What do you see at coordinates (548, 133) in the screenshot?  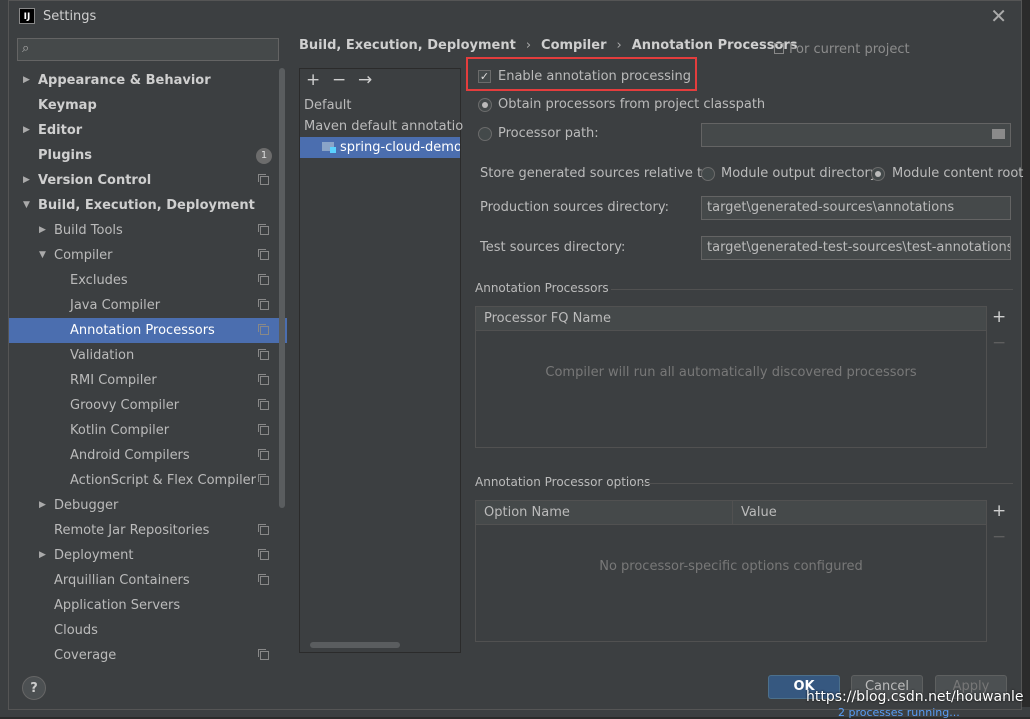 I see `processor-path-label: Processor path:` at bounding box center [548, 133].